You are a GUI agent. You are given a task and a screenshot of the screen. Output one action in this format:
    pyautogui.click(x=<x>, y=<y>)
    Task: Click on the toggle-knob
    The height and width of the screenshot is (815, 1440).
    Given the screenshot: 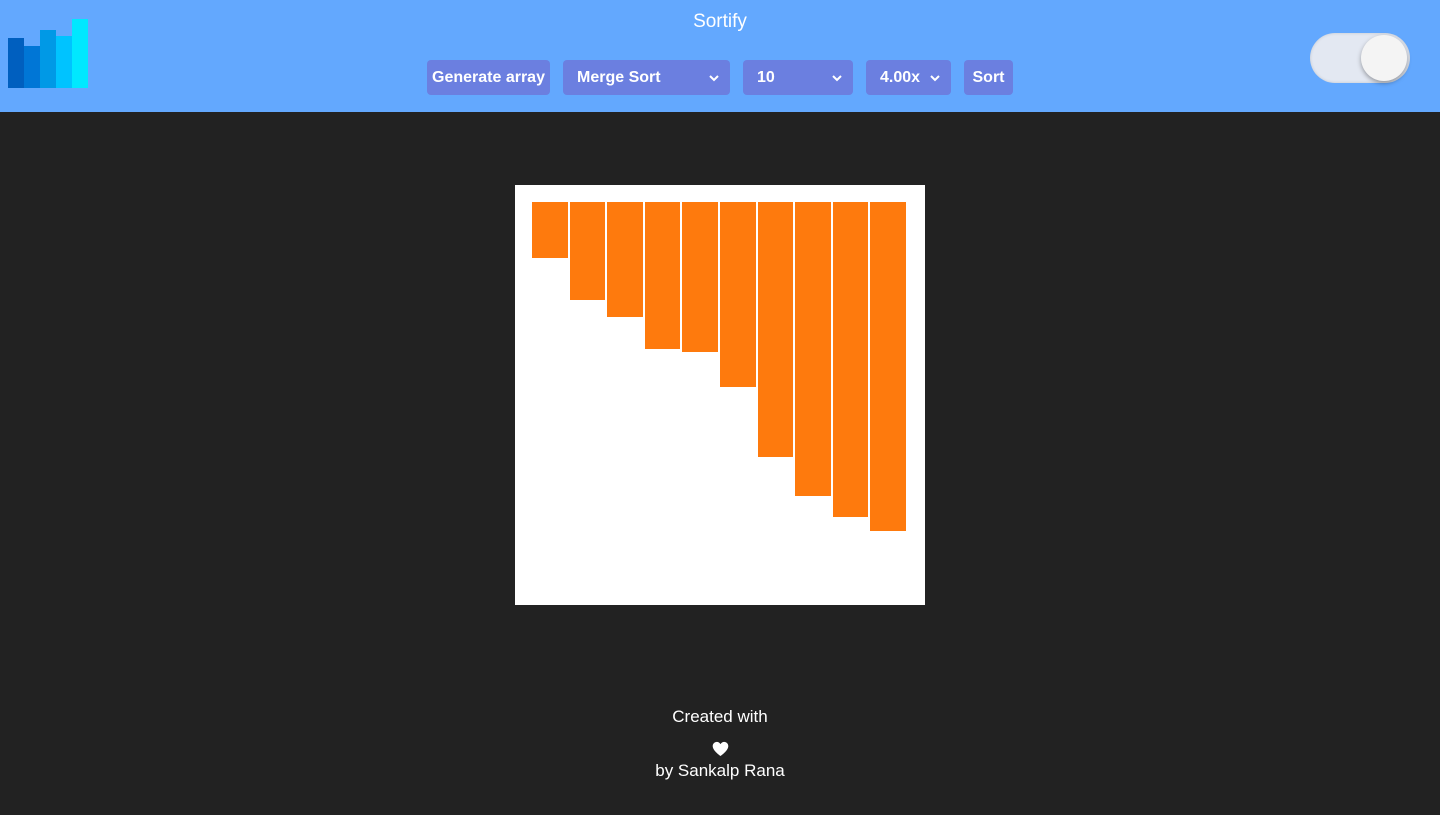 What is the action you would take?
    pyautogui.click(x=1384, y=58)
    